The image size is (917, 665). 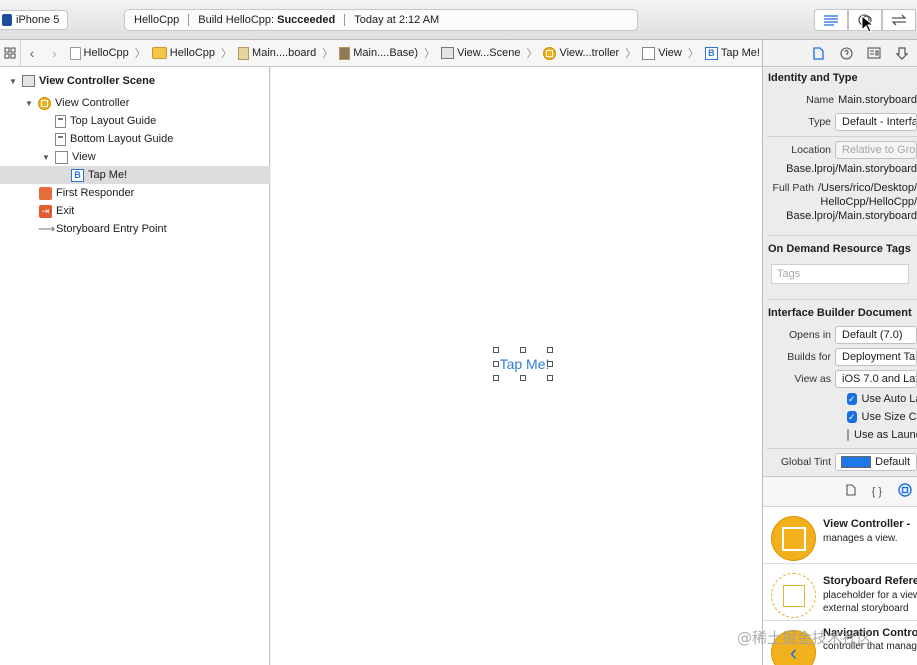 I want to click on mouse-cursor-icon, so click(x=867, y=24).